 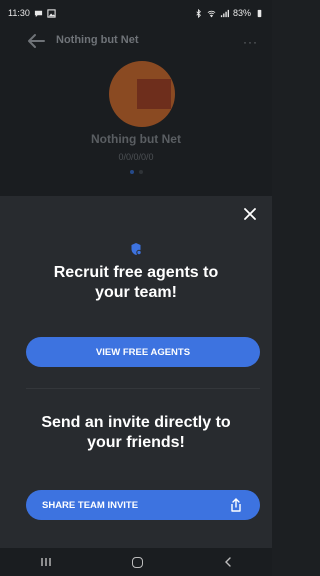 I want to click on image-icon, so click(x=51, y=13).